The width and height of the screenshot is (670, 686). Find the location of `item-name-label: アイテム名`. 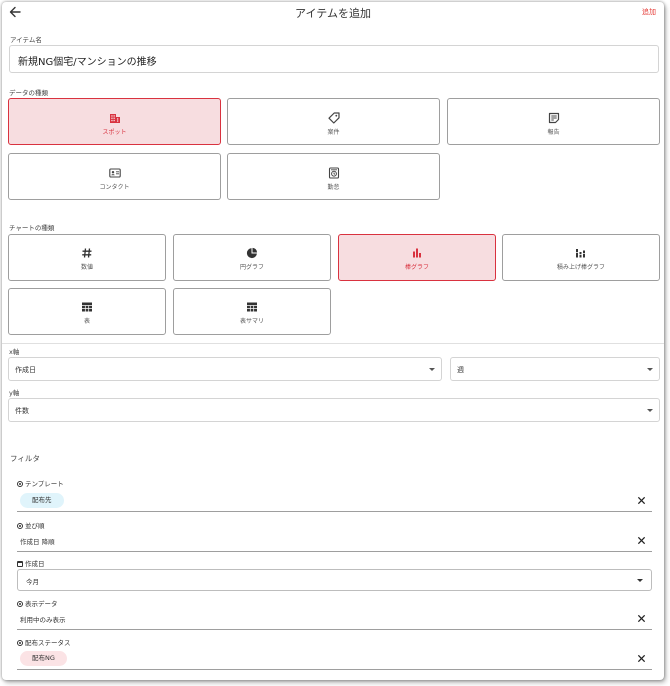

item-name-label: アイテム名 is located at coordinates (26, 40).